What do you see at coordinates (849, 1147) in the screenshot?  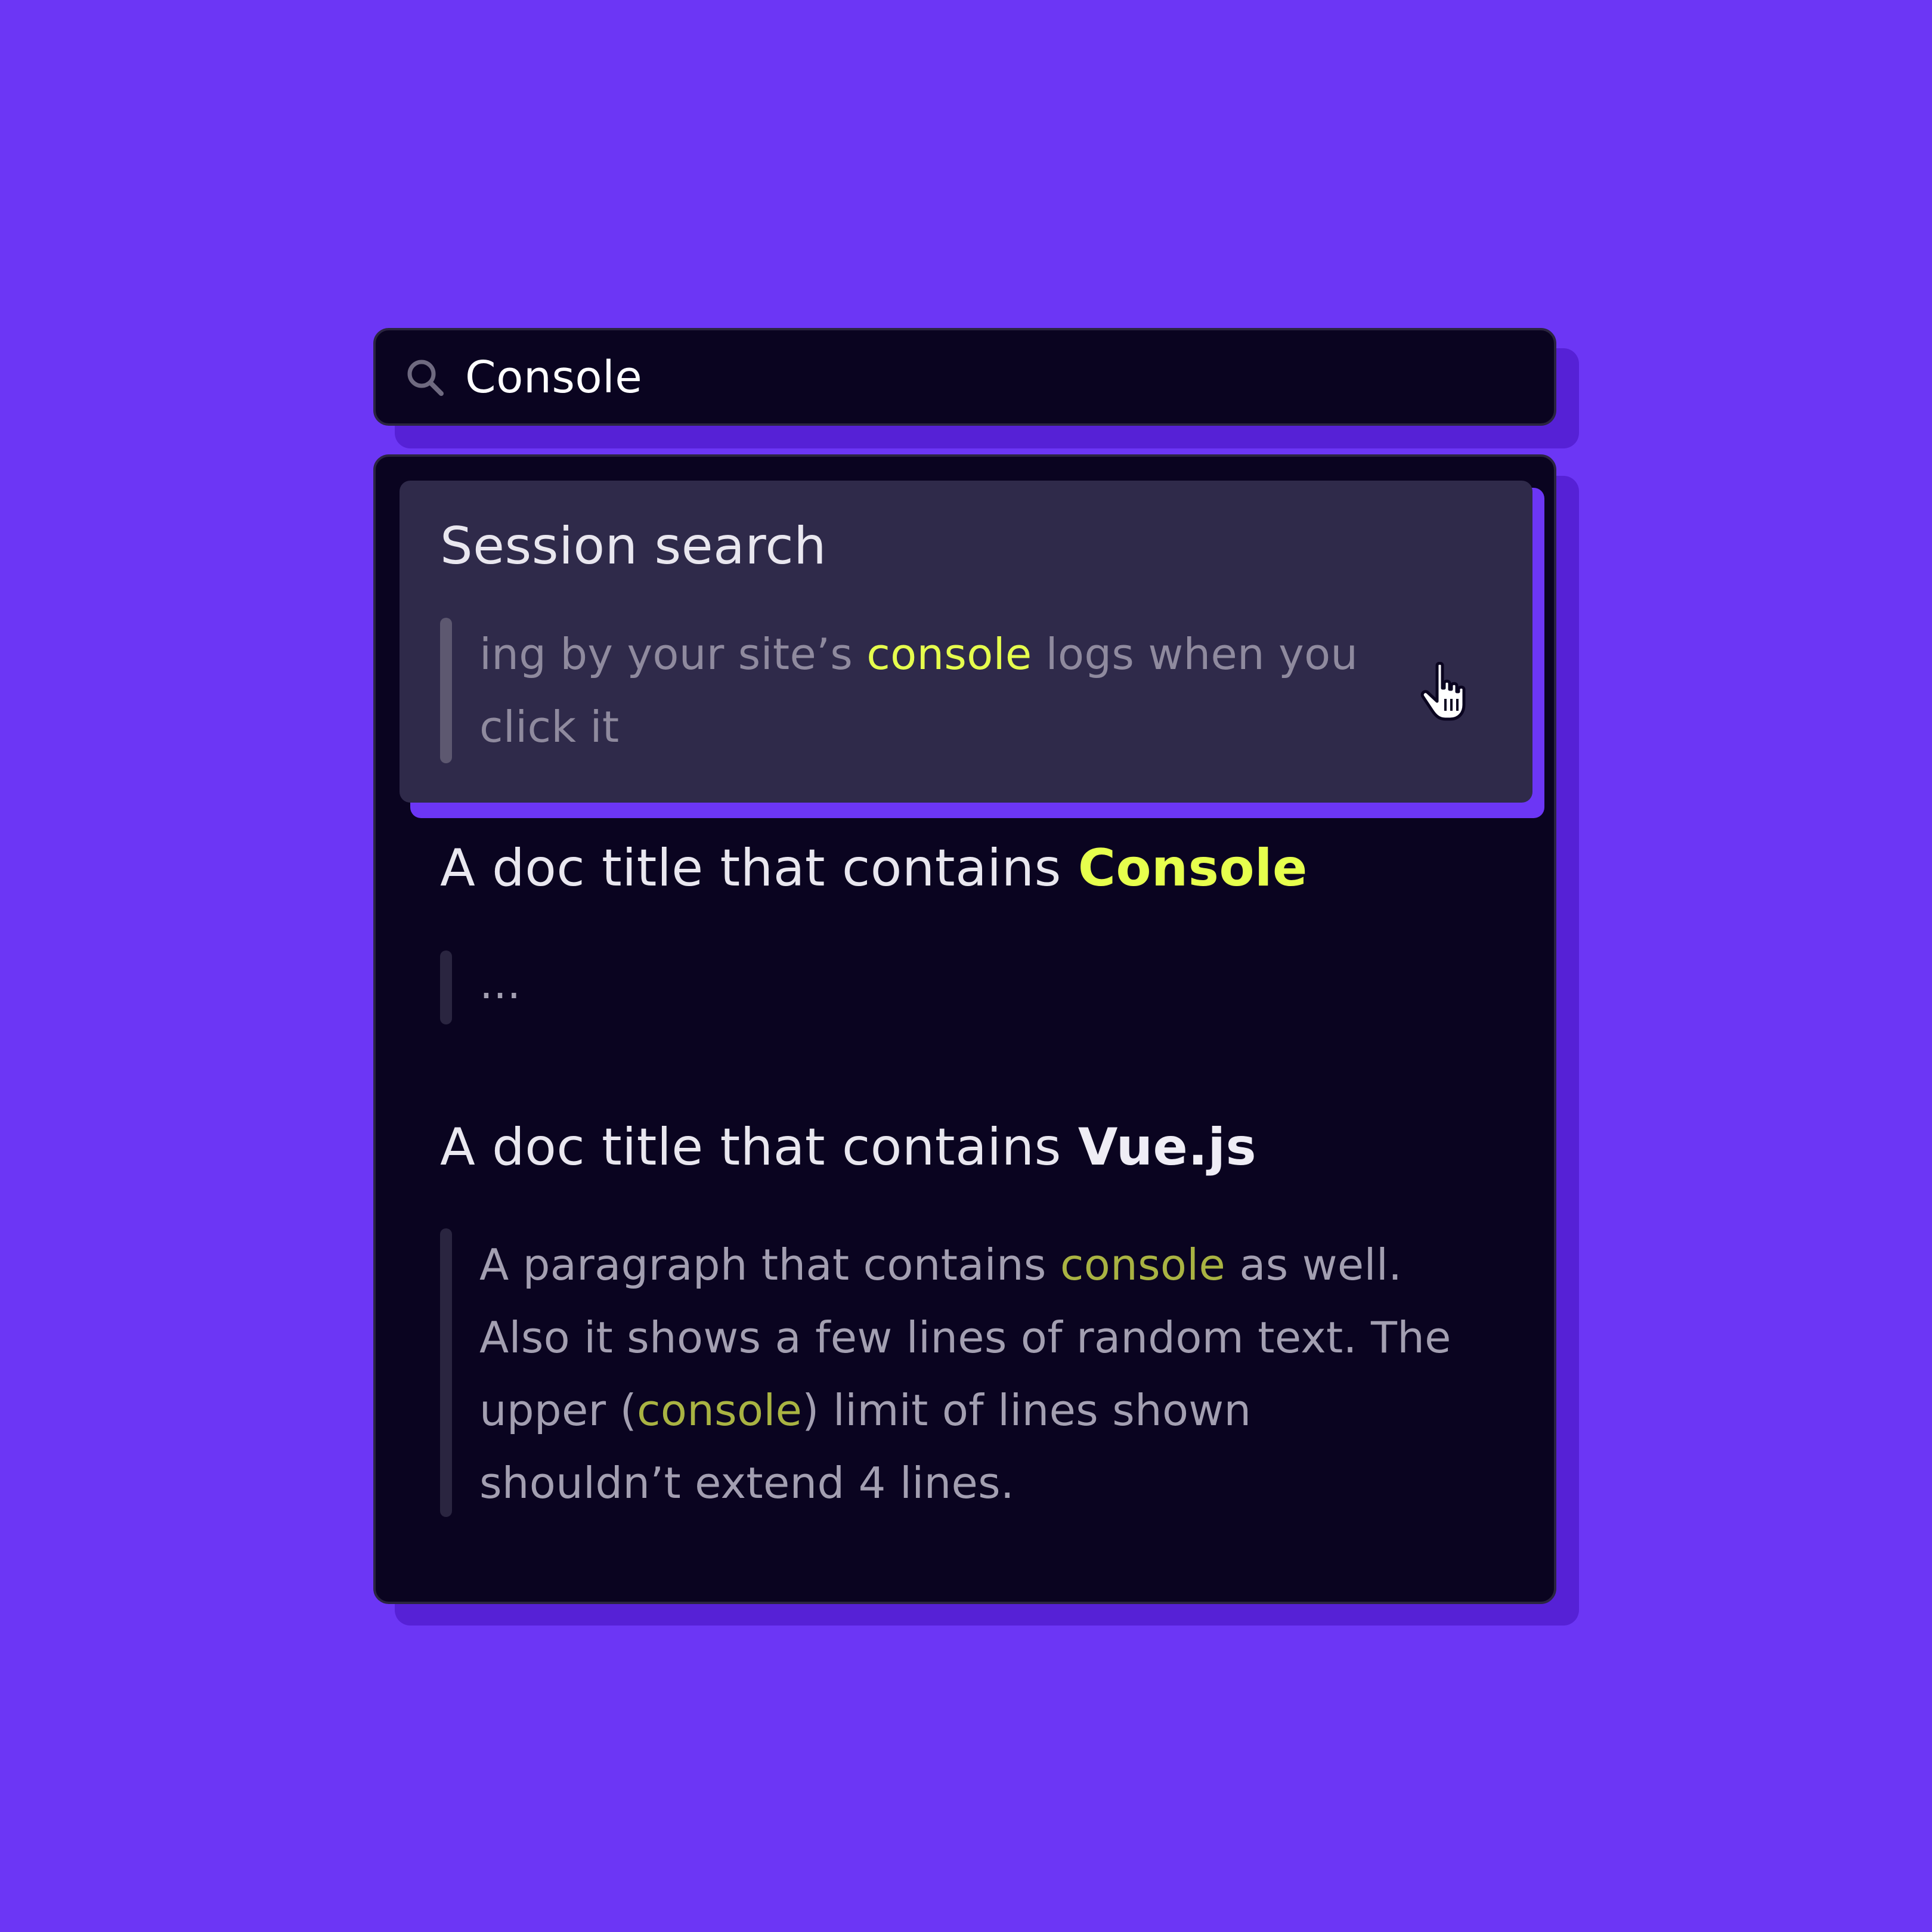 I see `result-title: A doc title that contains Vue.js` at bounding box center [849, 1147].